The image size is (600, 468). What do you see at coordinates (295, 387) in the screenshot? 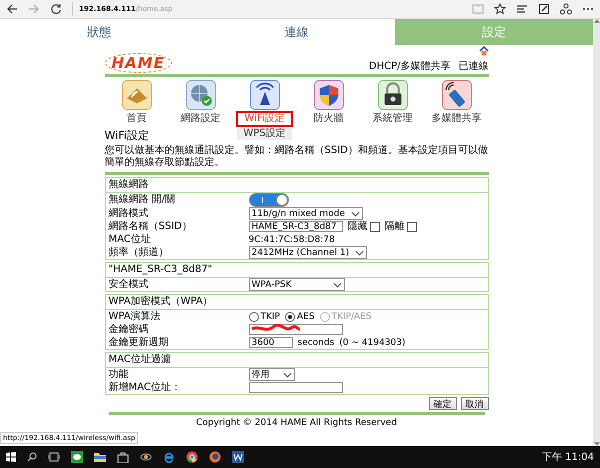
I see `input-field` at bounding box center [295, 387].